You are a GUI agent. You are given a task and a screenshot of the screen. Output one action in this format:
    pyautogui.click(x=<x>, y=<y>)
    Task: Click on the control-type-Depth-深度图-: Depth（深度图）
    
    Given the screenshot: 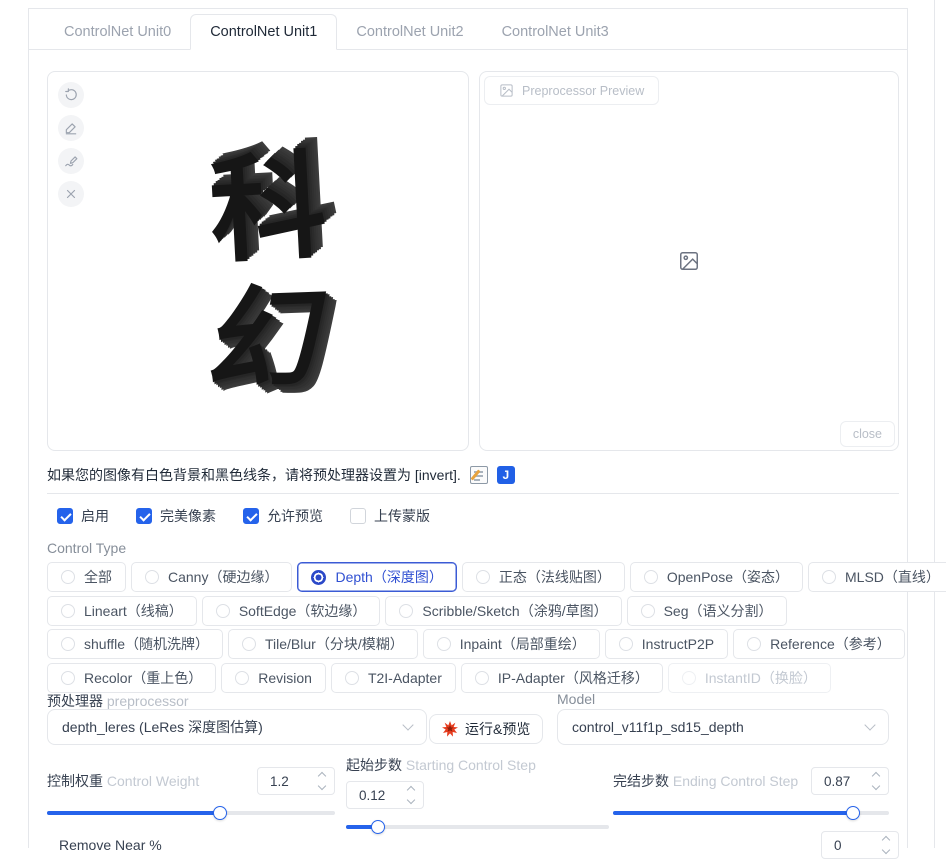 What is the action you would take?
    pyautogui.click(x=377, y=577)
    